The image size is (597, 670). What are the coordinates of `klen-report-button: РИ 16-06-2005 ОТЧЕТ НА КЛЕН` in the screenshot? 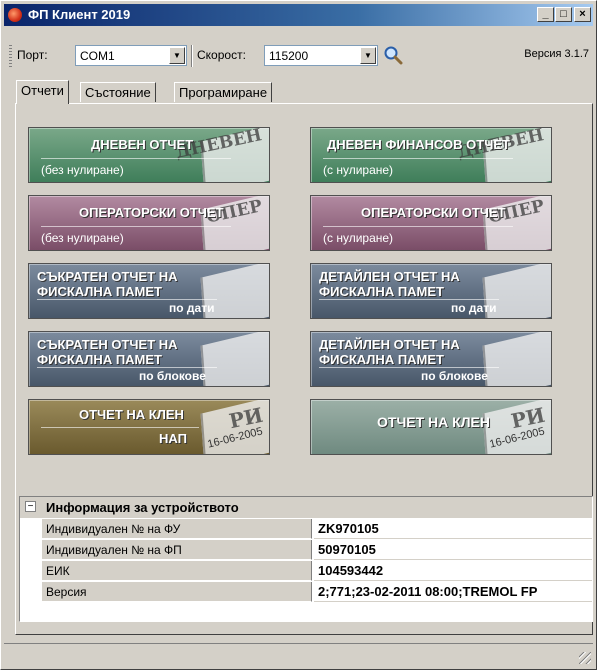 It's located at (431, 427).